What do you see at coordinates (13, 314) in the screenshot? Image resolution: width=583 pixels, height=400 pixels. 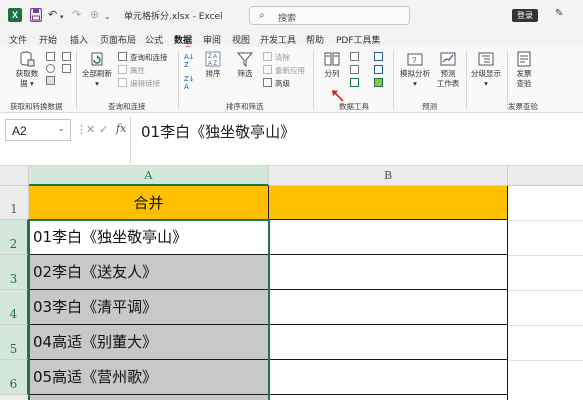 I see `row-number: 4` at bounding box center [13, 314].